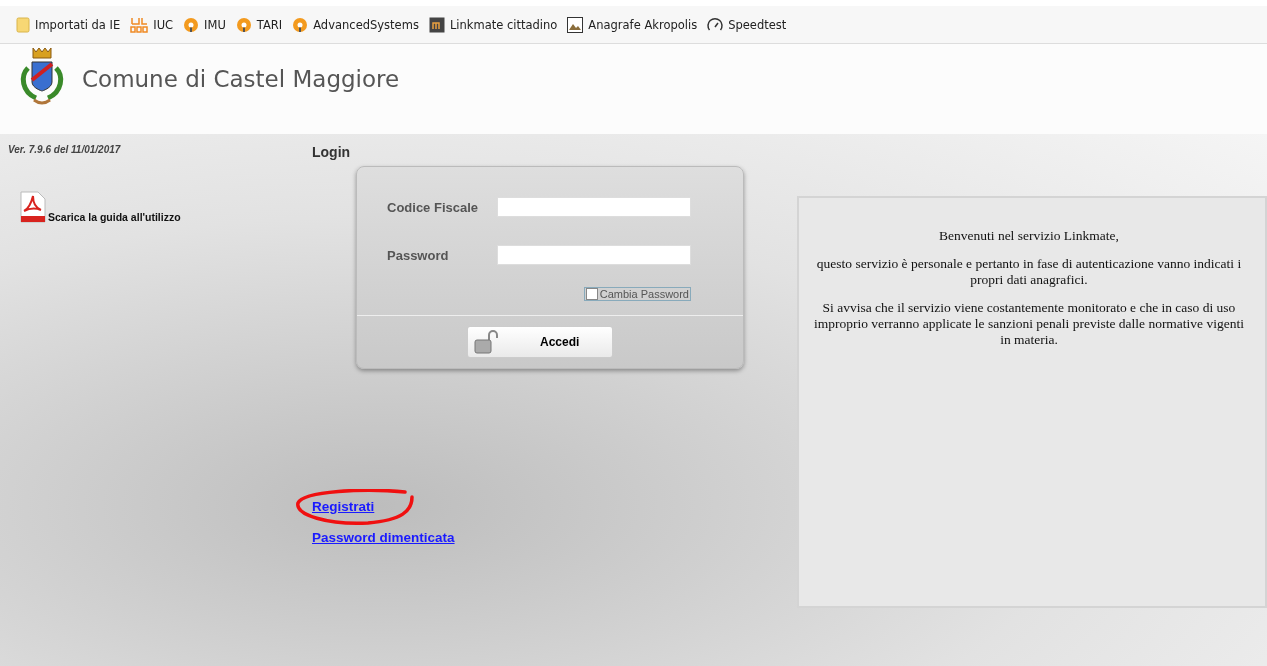 The image size is (1267, 666). Describe the element at coordinates (241, 79) in the screenshot. I see `site-title: Comune di Castel Maggiore` at that location.